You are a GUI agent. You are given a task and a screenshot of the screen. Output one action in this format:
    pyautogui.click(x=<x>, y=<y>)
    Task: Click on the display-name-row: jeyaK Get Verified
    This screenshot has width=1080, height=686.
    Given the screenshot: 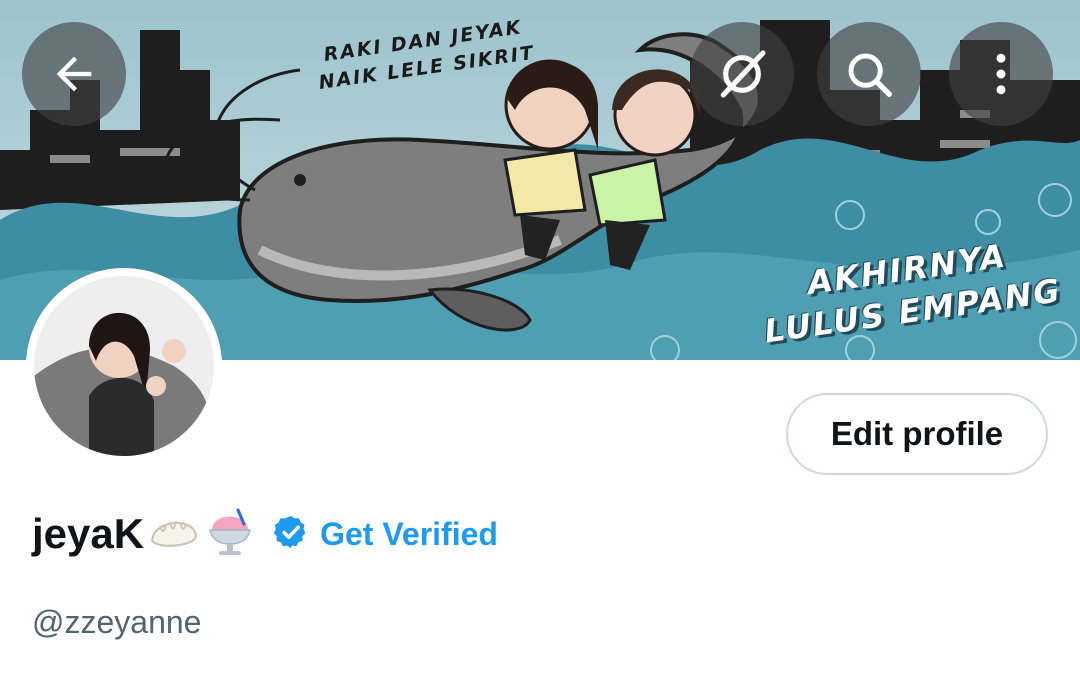 What is the action you would take?
    pyautogui.click(x=265, y=534)
    